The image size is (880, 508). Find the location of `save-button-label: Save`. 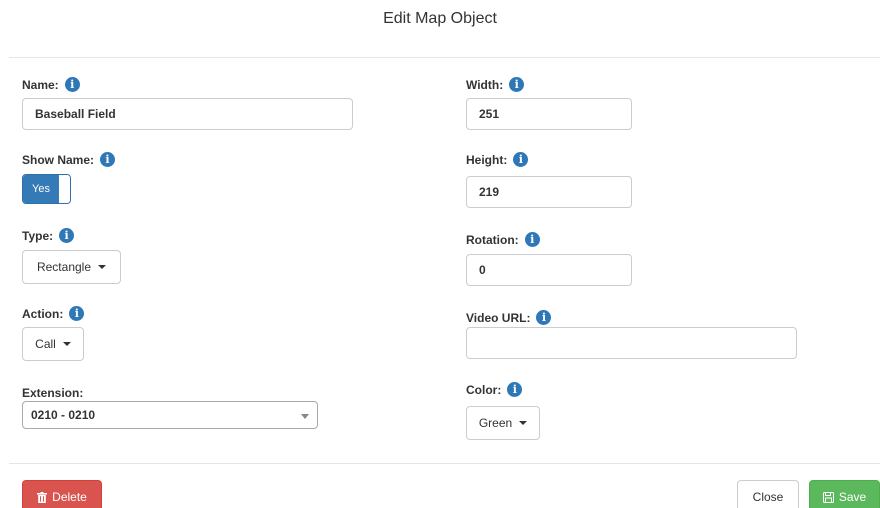

save-button-label: Save is located at coordinates (852, 497).